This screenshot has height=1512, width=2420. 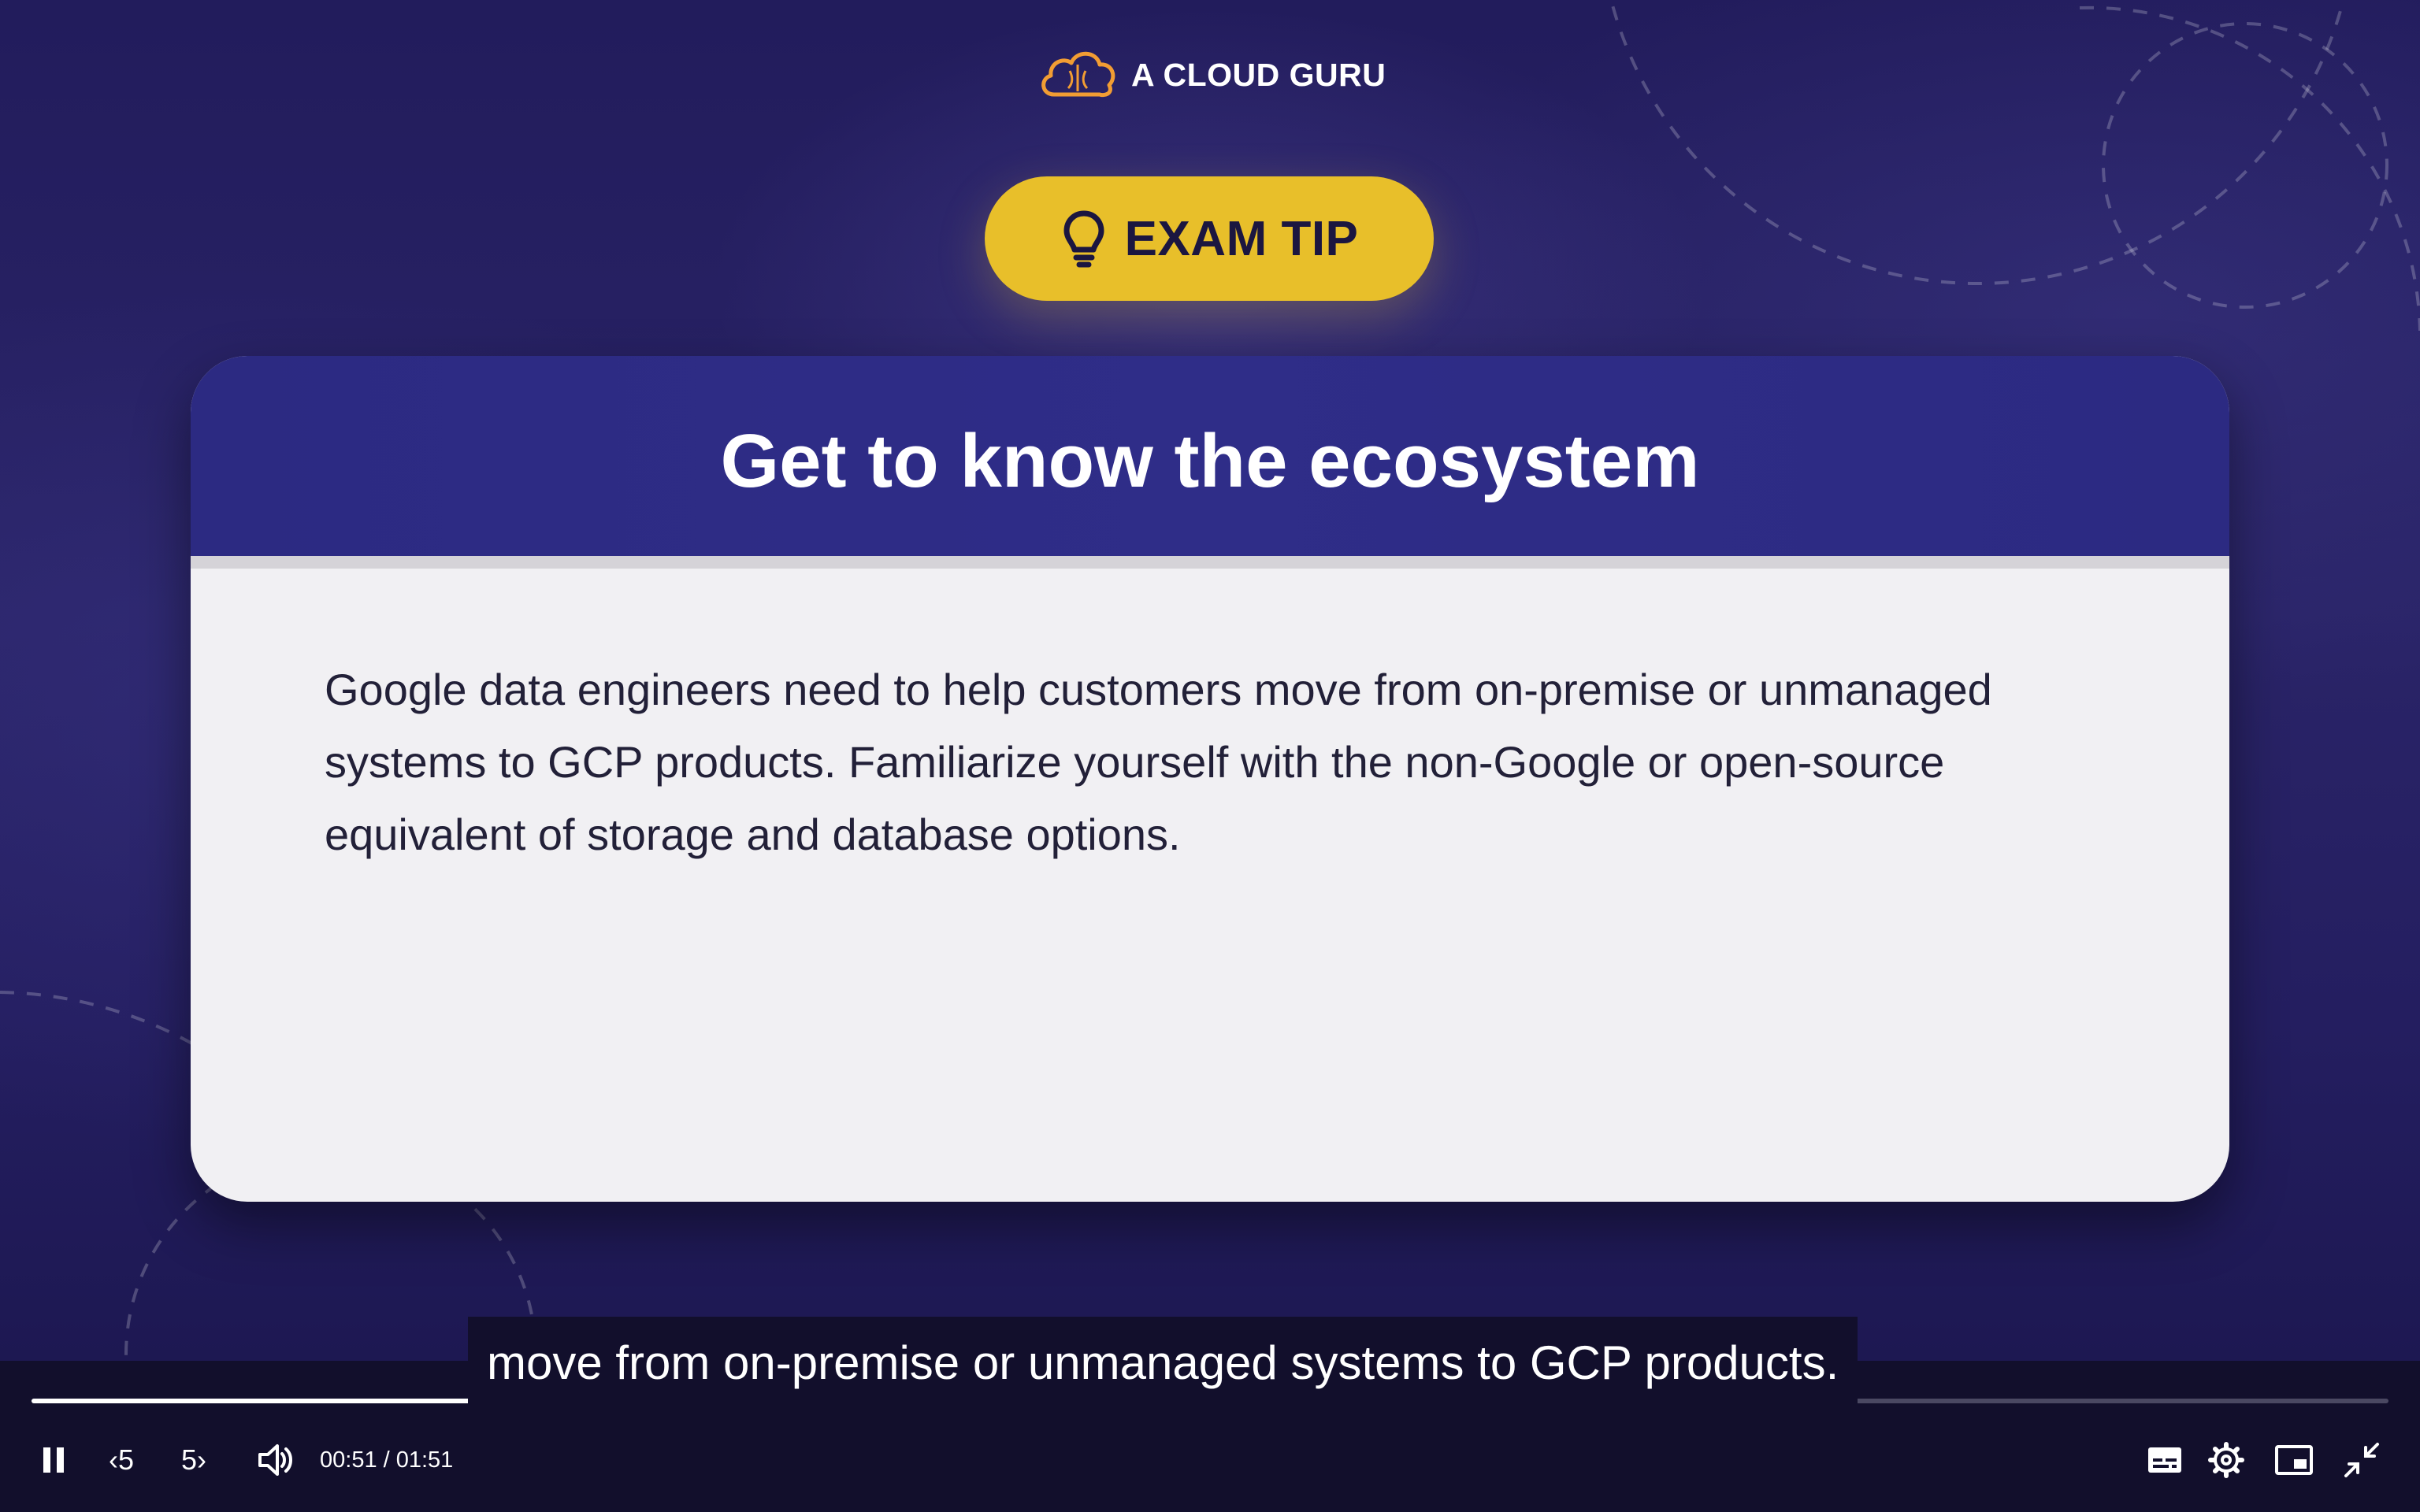 I want to click on lightbulb-icon, so click(x=1083, y=239).